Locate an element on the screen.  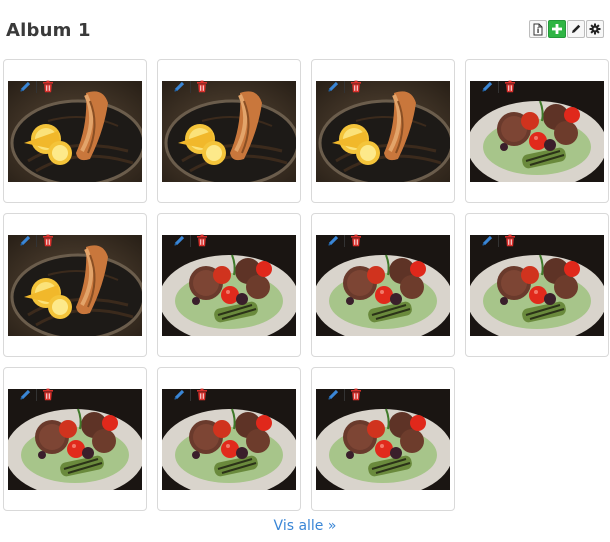
settings-button is located at coordinates (595, 29).